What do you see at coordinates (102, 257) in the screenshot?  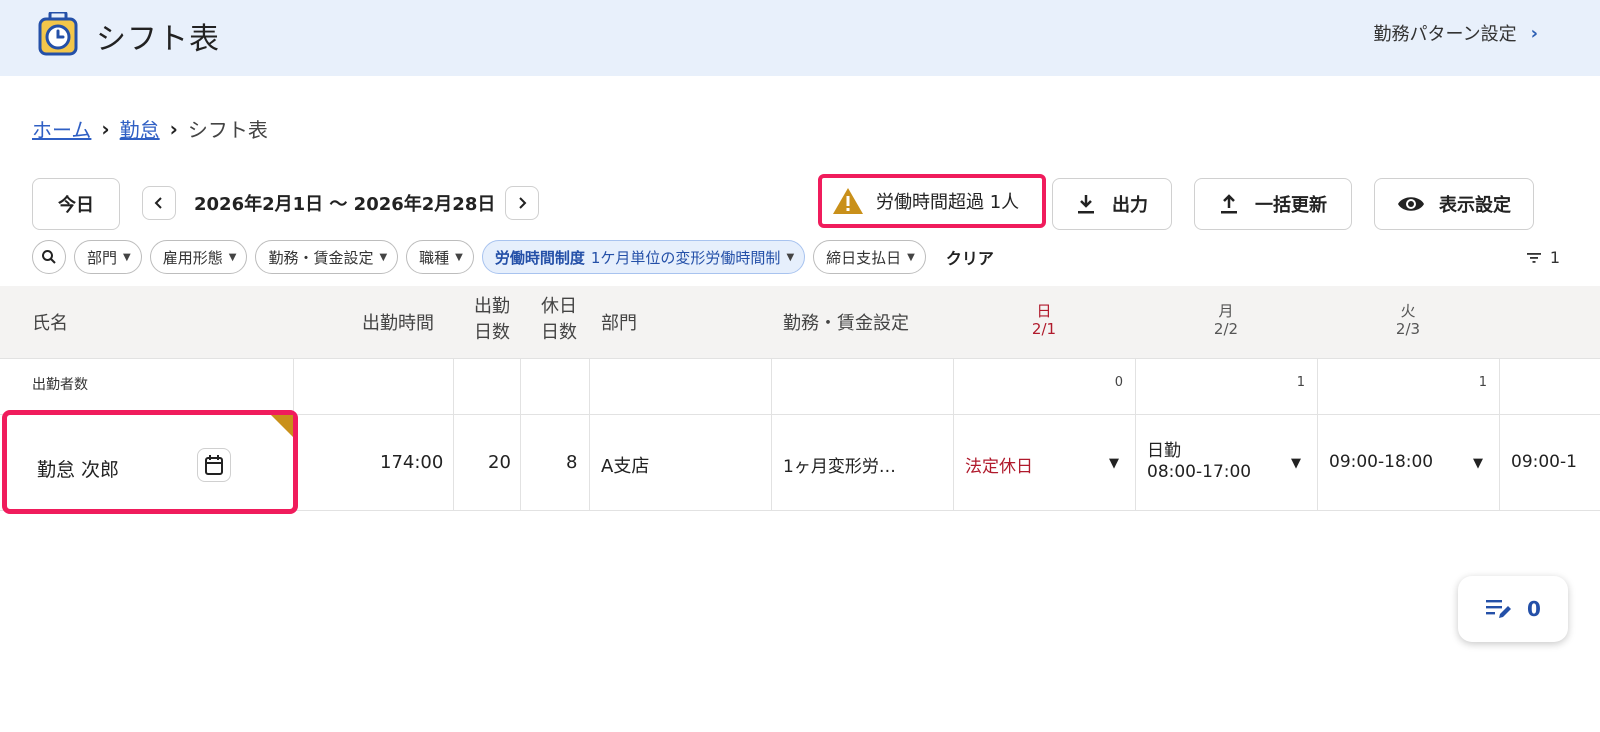 I see `filter-label: 部門` at bounding box center [102, 257].